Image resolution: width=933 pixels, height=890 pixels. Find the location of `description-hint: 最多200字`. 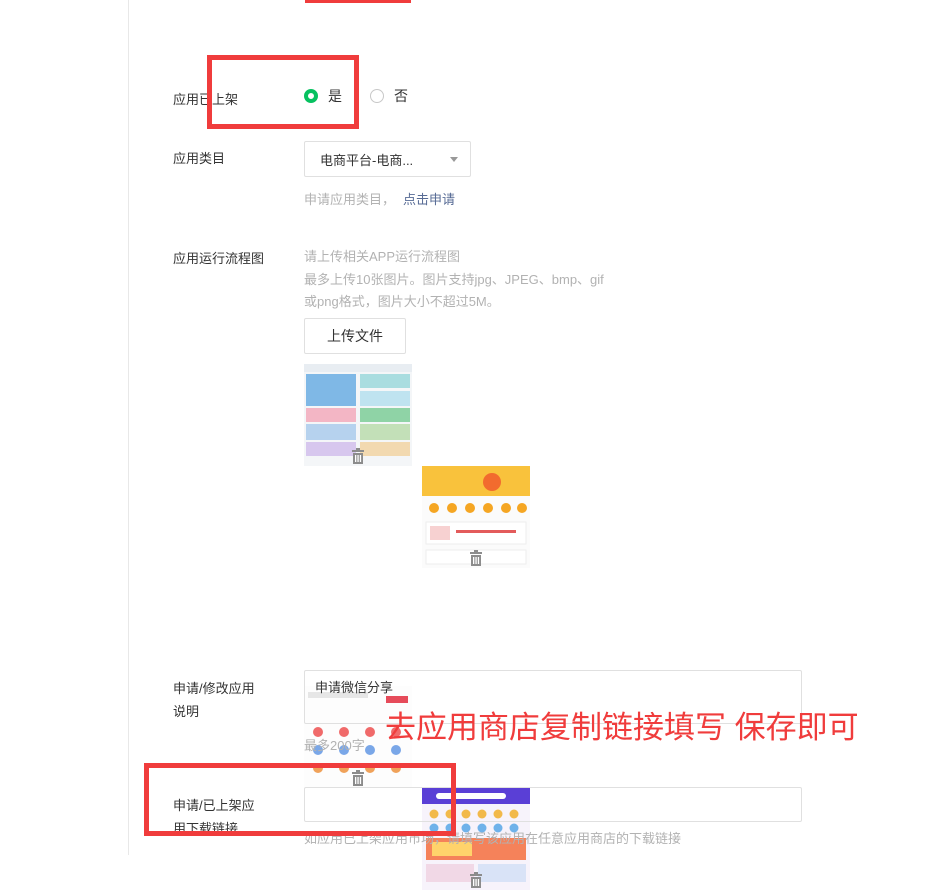

description-hint: 最多200字 is located at coordinates (334, 745).